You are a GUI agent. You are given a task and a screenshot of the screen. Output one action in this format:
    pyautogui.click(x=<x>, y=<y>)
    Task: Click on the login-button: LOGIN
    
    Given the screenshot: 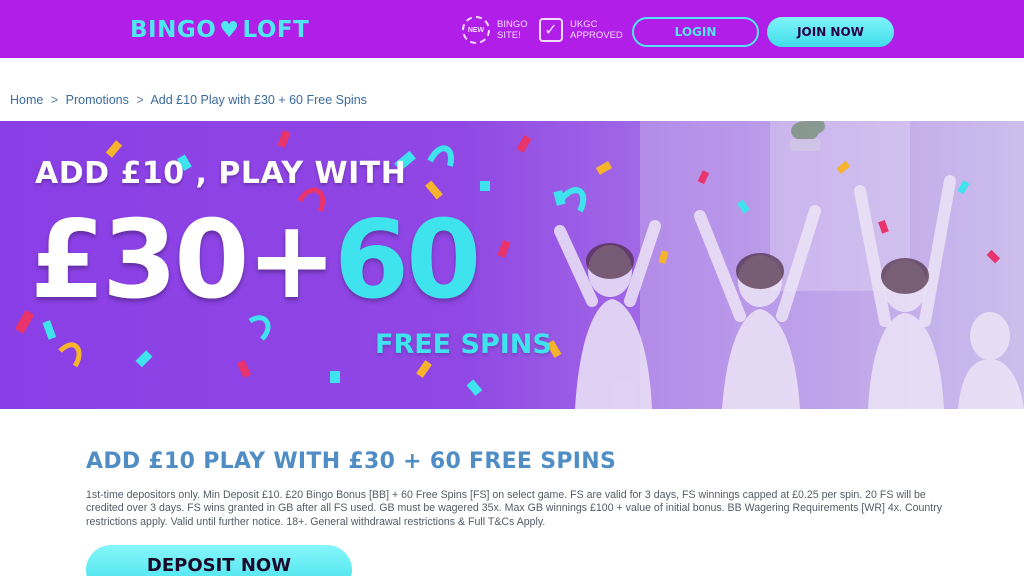 What is the action you would take?
    pyautogui.click(x=695, y=32)
    